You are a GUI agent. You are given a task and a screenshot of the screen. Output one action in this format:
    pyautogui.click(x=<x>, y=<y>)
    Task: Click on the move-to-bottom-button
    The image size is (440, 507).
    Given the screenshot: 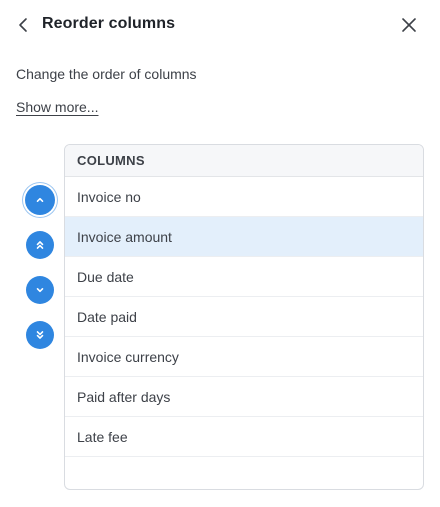 What is the action you would take?
    pyautogui.click(x=40, y=335)
    